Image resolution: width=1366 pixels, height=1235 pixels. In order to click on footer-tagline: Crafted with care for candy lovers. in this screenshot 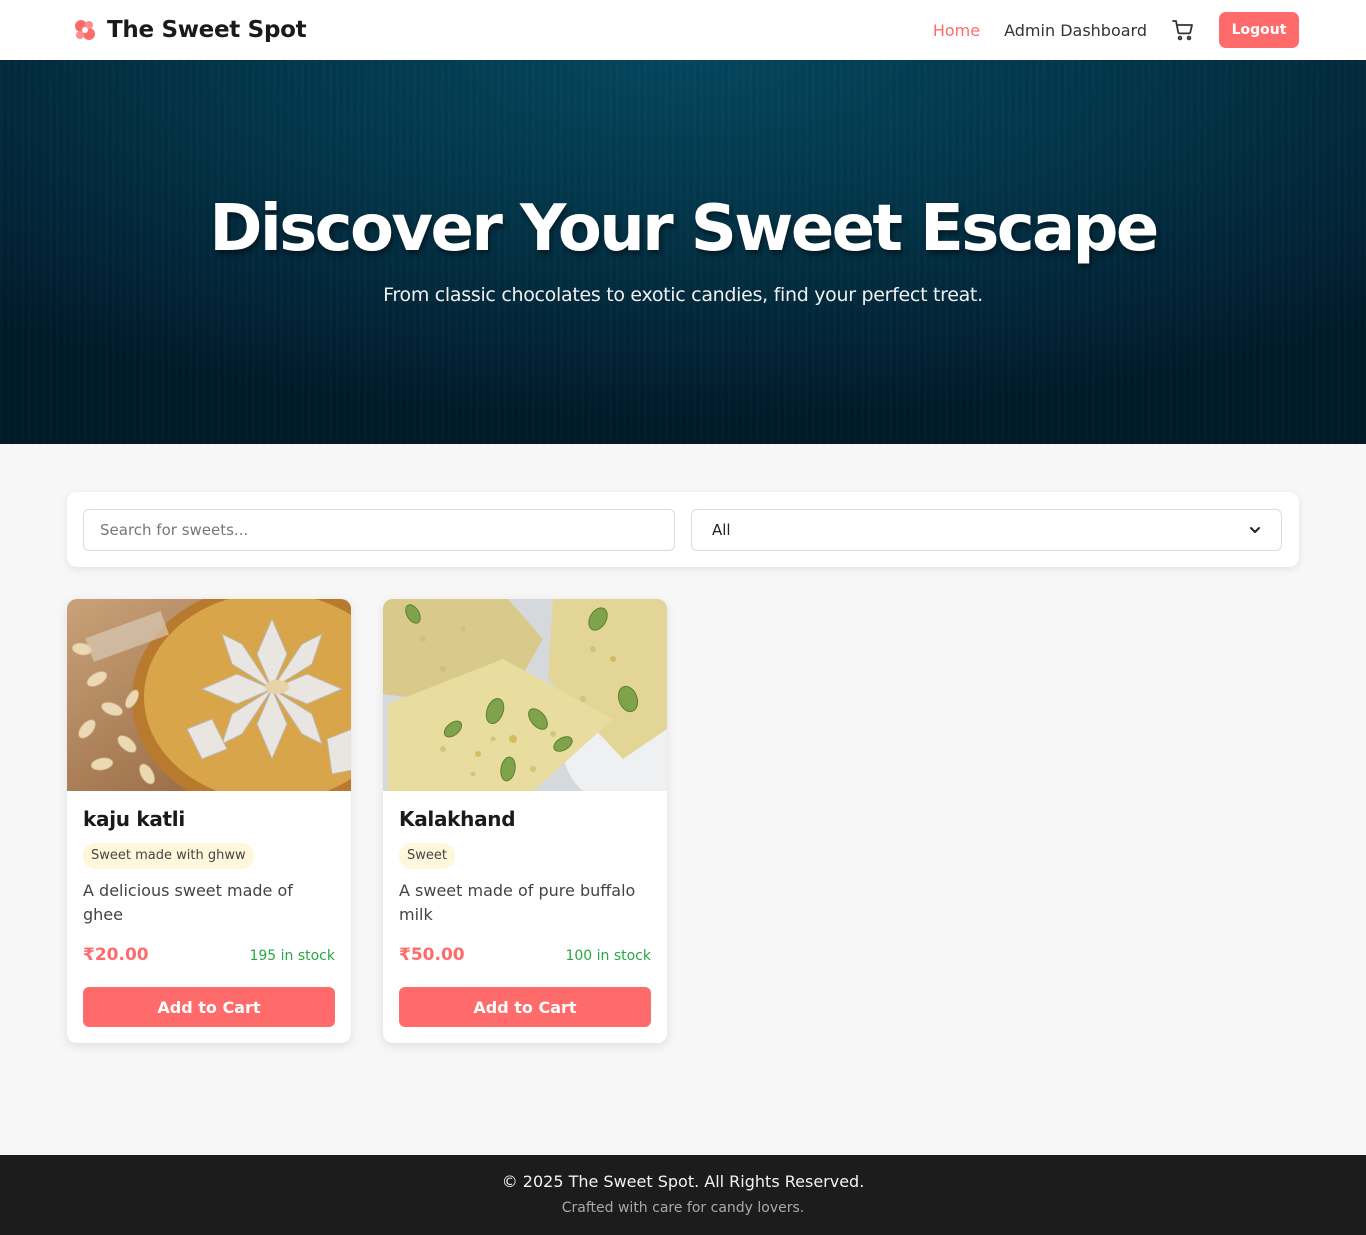, I will do `click(683, 1208)`.